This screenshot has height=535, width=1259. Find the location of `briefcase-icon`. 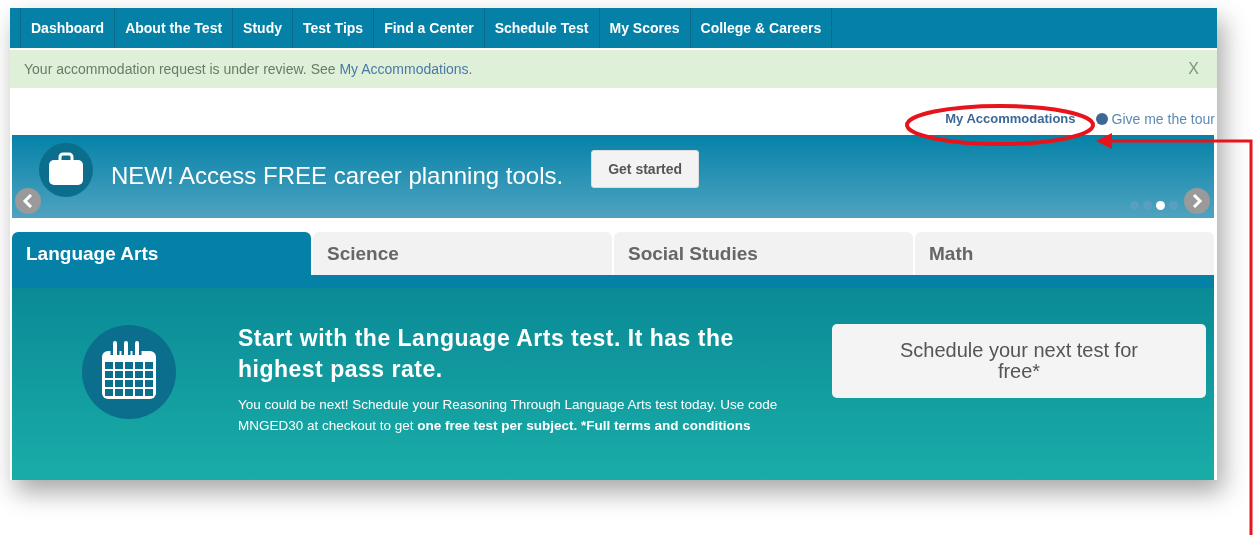

briefcase-icon is located at coordinates (66, 169).